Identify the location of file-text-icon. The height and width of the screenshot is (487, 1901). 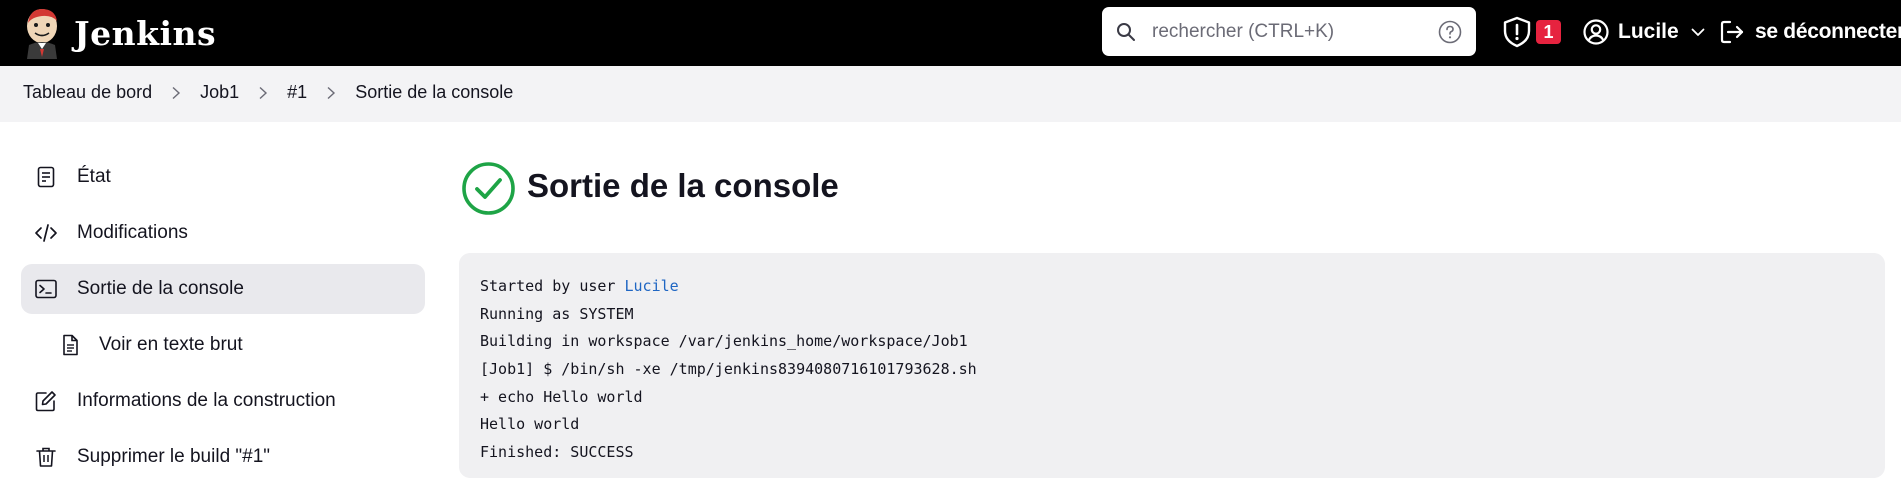
(70, 345).